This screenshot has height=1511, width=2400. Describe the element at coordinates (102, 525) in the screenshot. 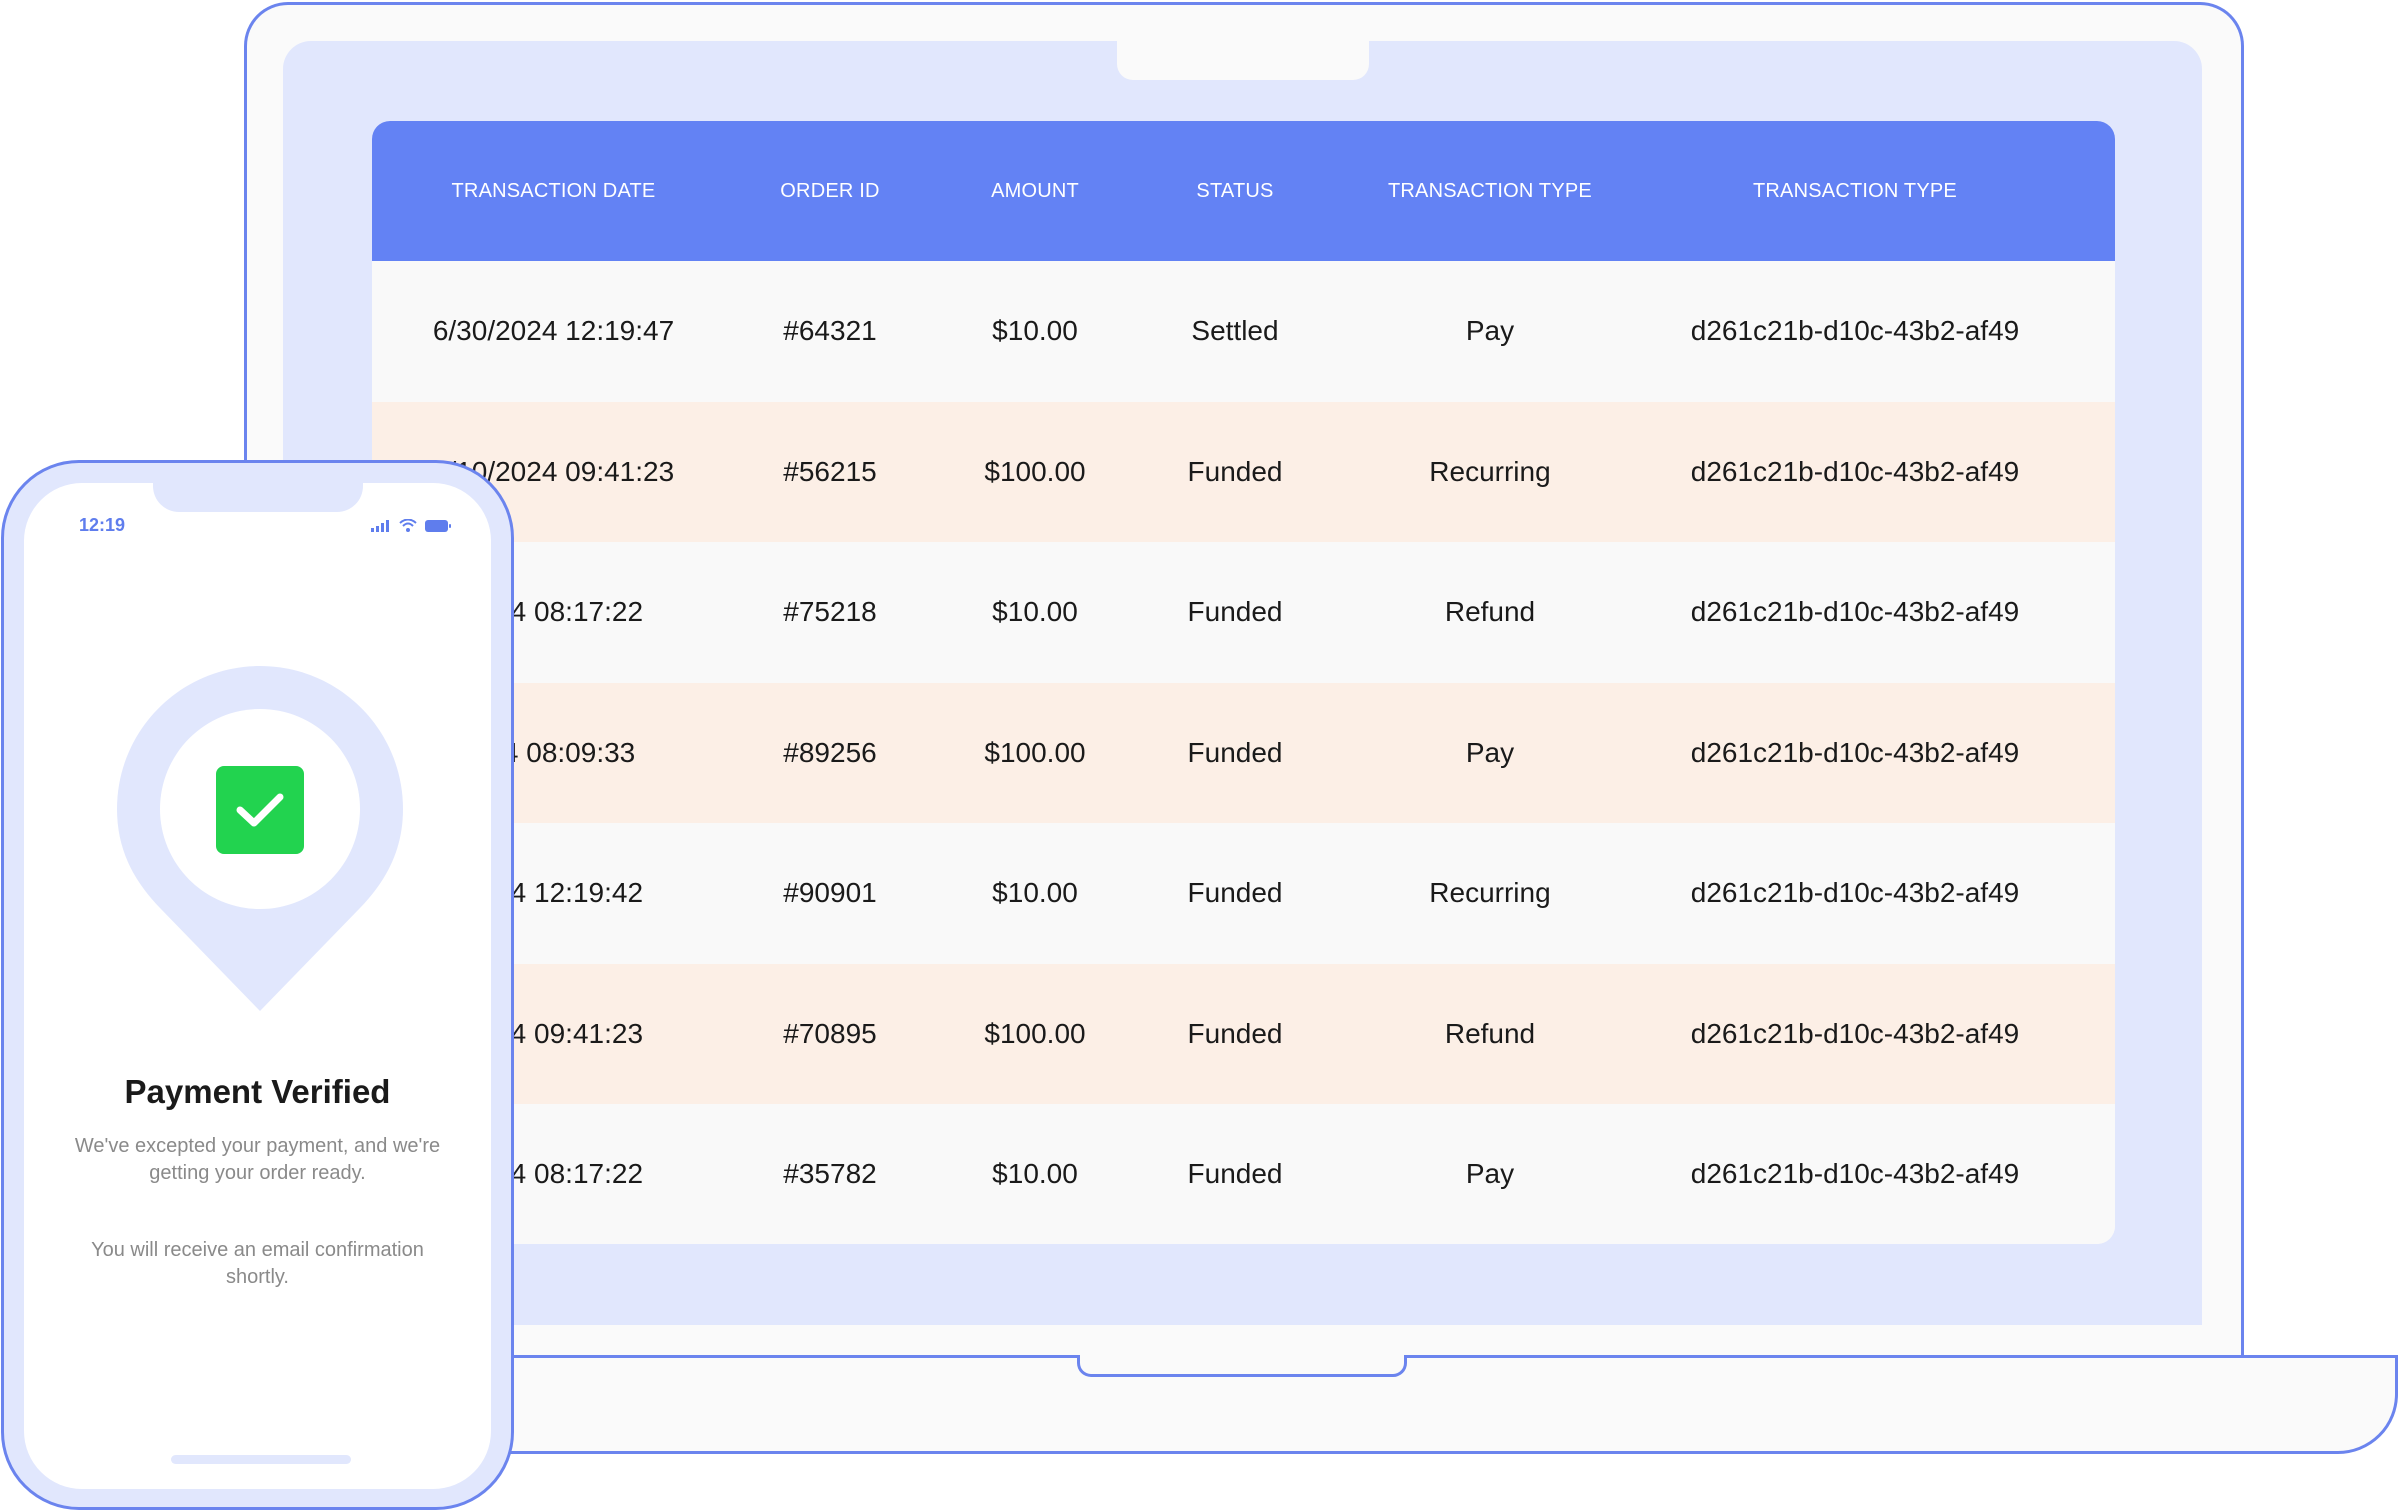

I see `status-time: 12:19` at that location.